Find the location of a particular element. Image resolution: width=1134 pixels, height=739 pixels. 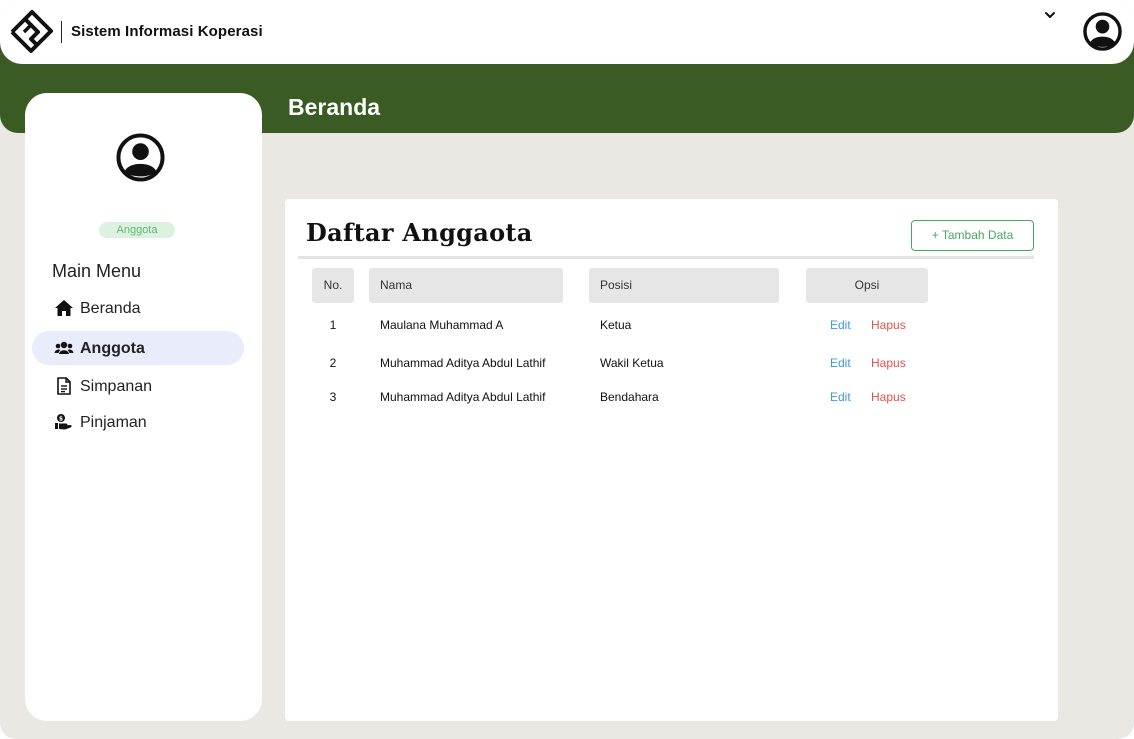

row-3-posisi: Bendahara is located at coordinates (629, 397).